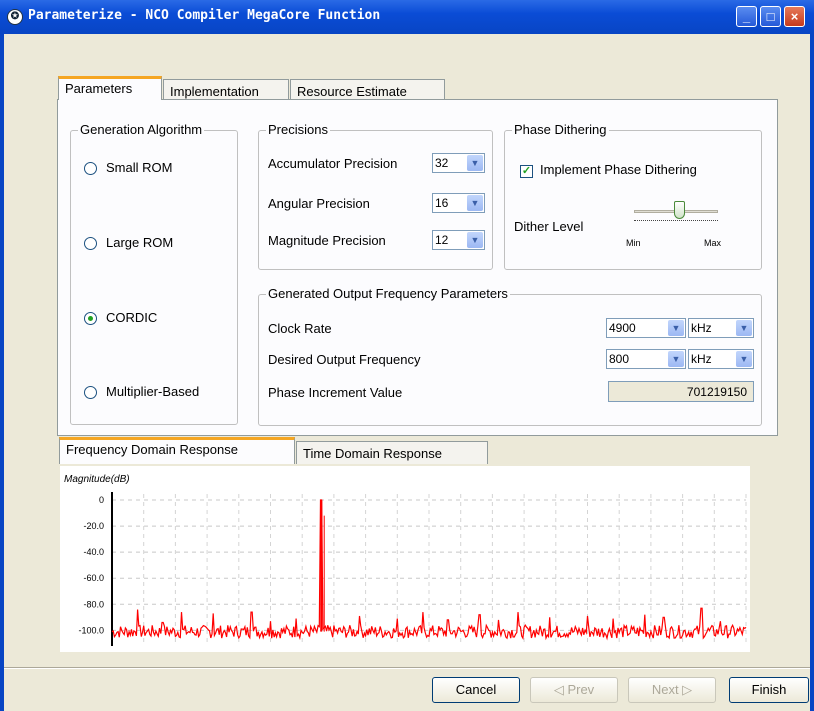 The width and height of the screenshot is (814, 711). What do you see at coordinates (177, 450) in the screenshot?
I see `tab-frequency-domain-response: Frequency Domain Response` at bounding box center [177, 450].